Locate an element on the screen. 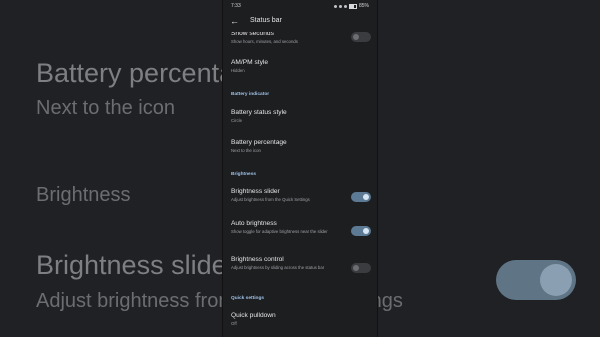  setting-title: Battery status style is located at coordinates (259, 112).